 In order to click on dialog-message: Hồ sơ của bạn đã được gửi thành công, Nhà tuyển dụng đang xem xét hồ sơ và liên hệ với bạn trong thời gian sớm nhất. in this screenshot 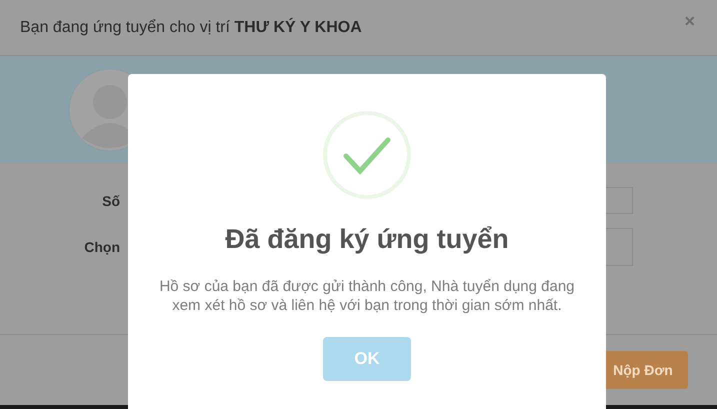, I will do `click(367, 296)`.